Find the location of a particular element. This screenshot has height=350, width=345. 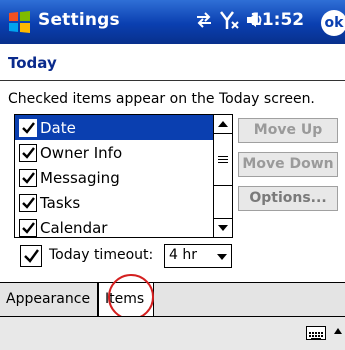

list-item-owner-info: Owner Info is located at coordinates (114, 152).